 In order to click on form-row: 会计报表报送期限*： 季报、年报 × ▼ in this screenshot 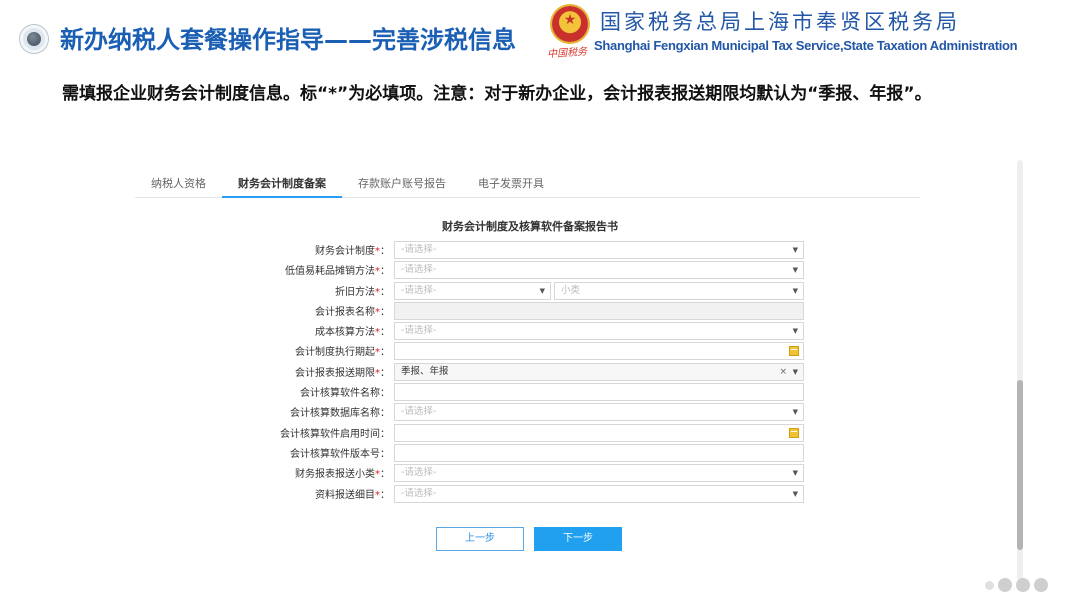, I will do `click(530, 372)`.